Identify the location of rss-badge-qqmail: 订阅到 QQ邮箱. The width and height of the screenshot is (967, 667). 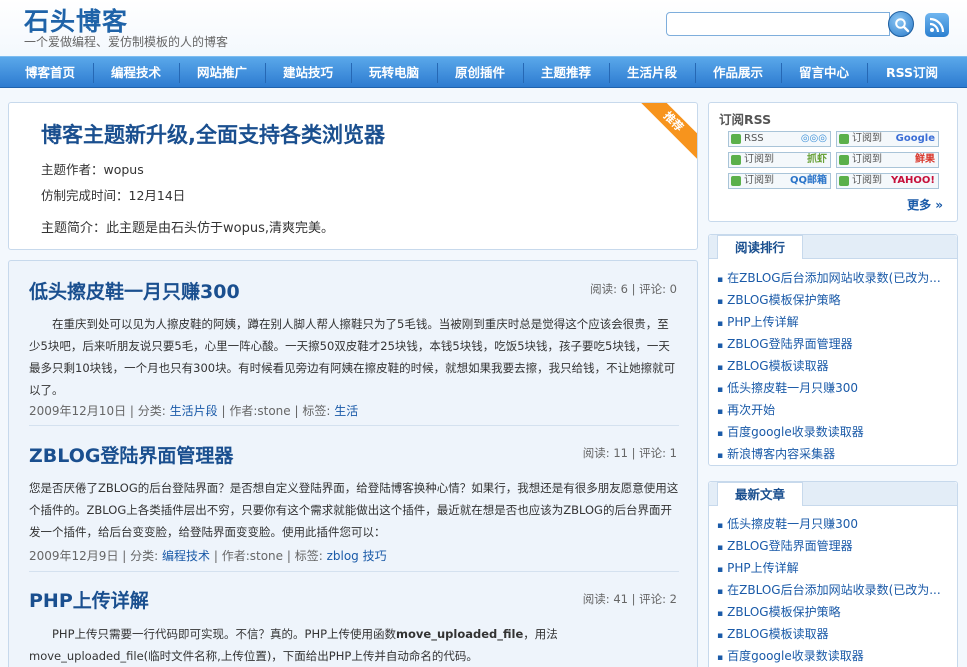
(779, 181).